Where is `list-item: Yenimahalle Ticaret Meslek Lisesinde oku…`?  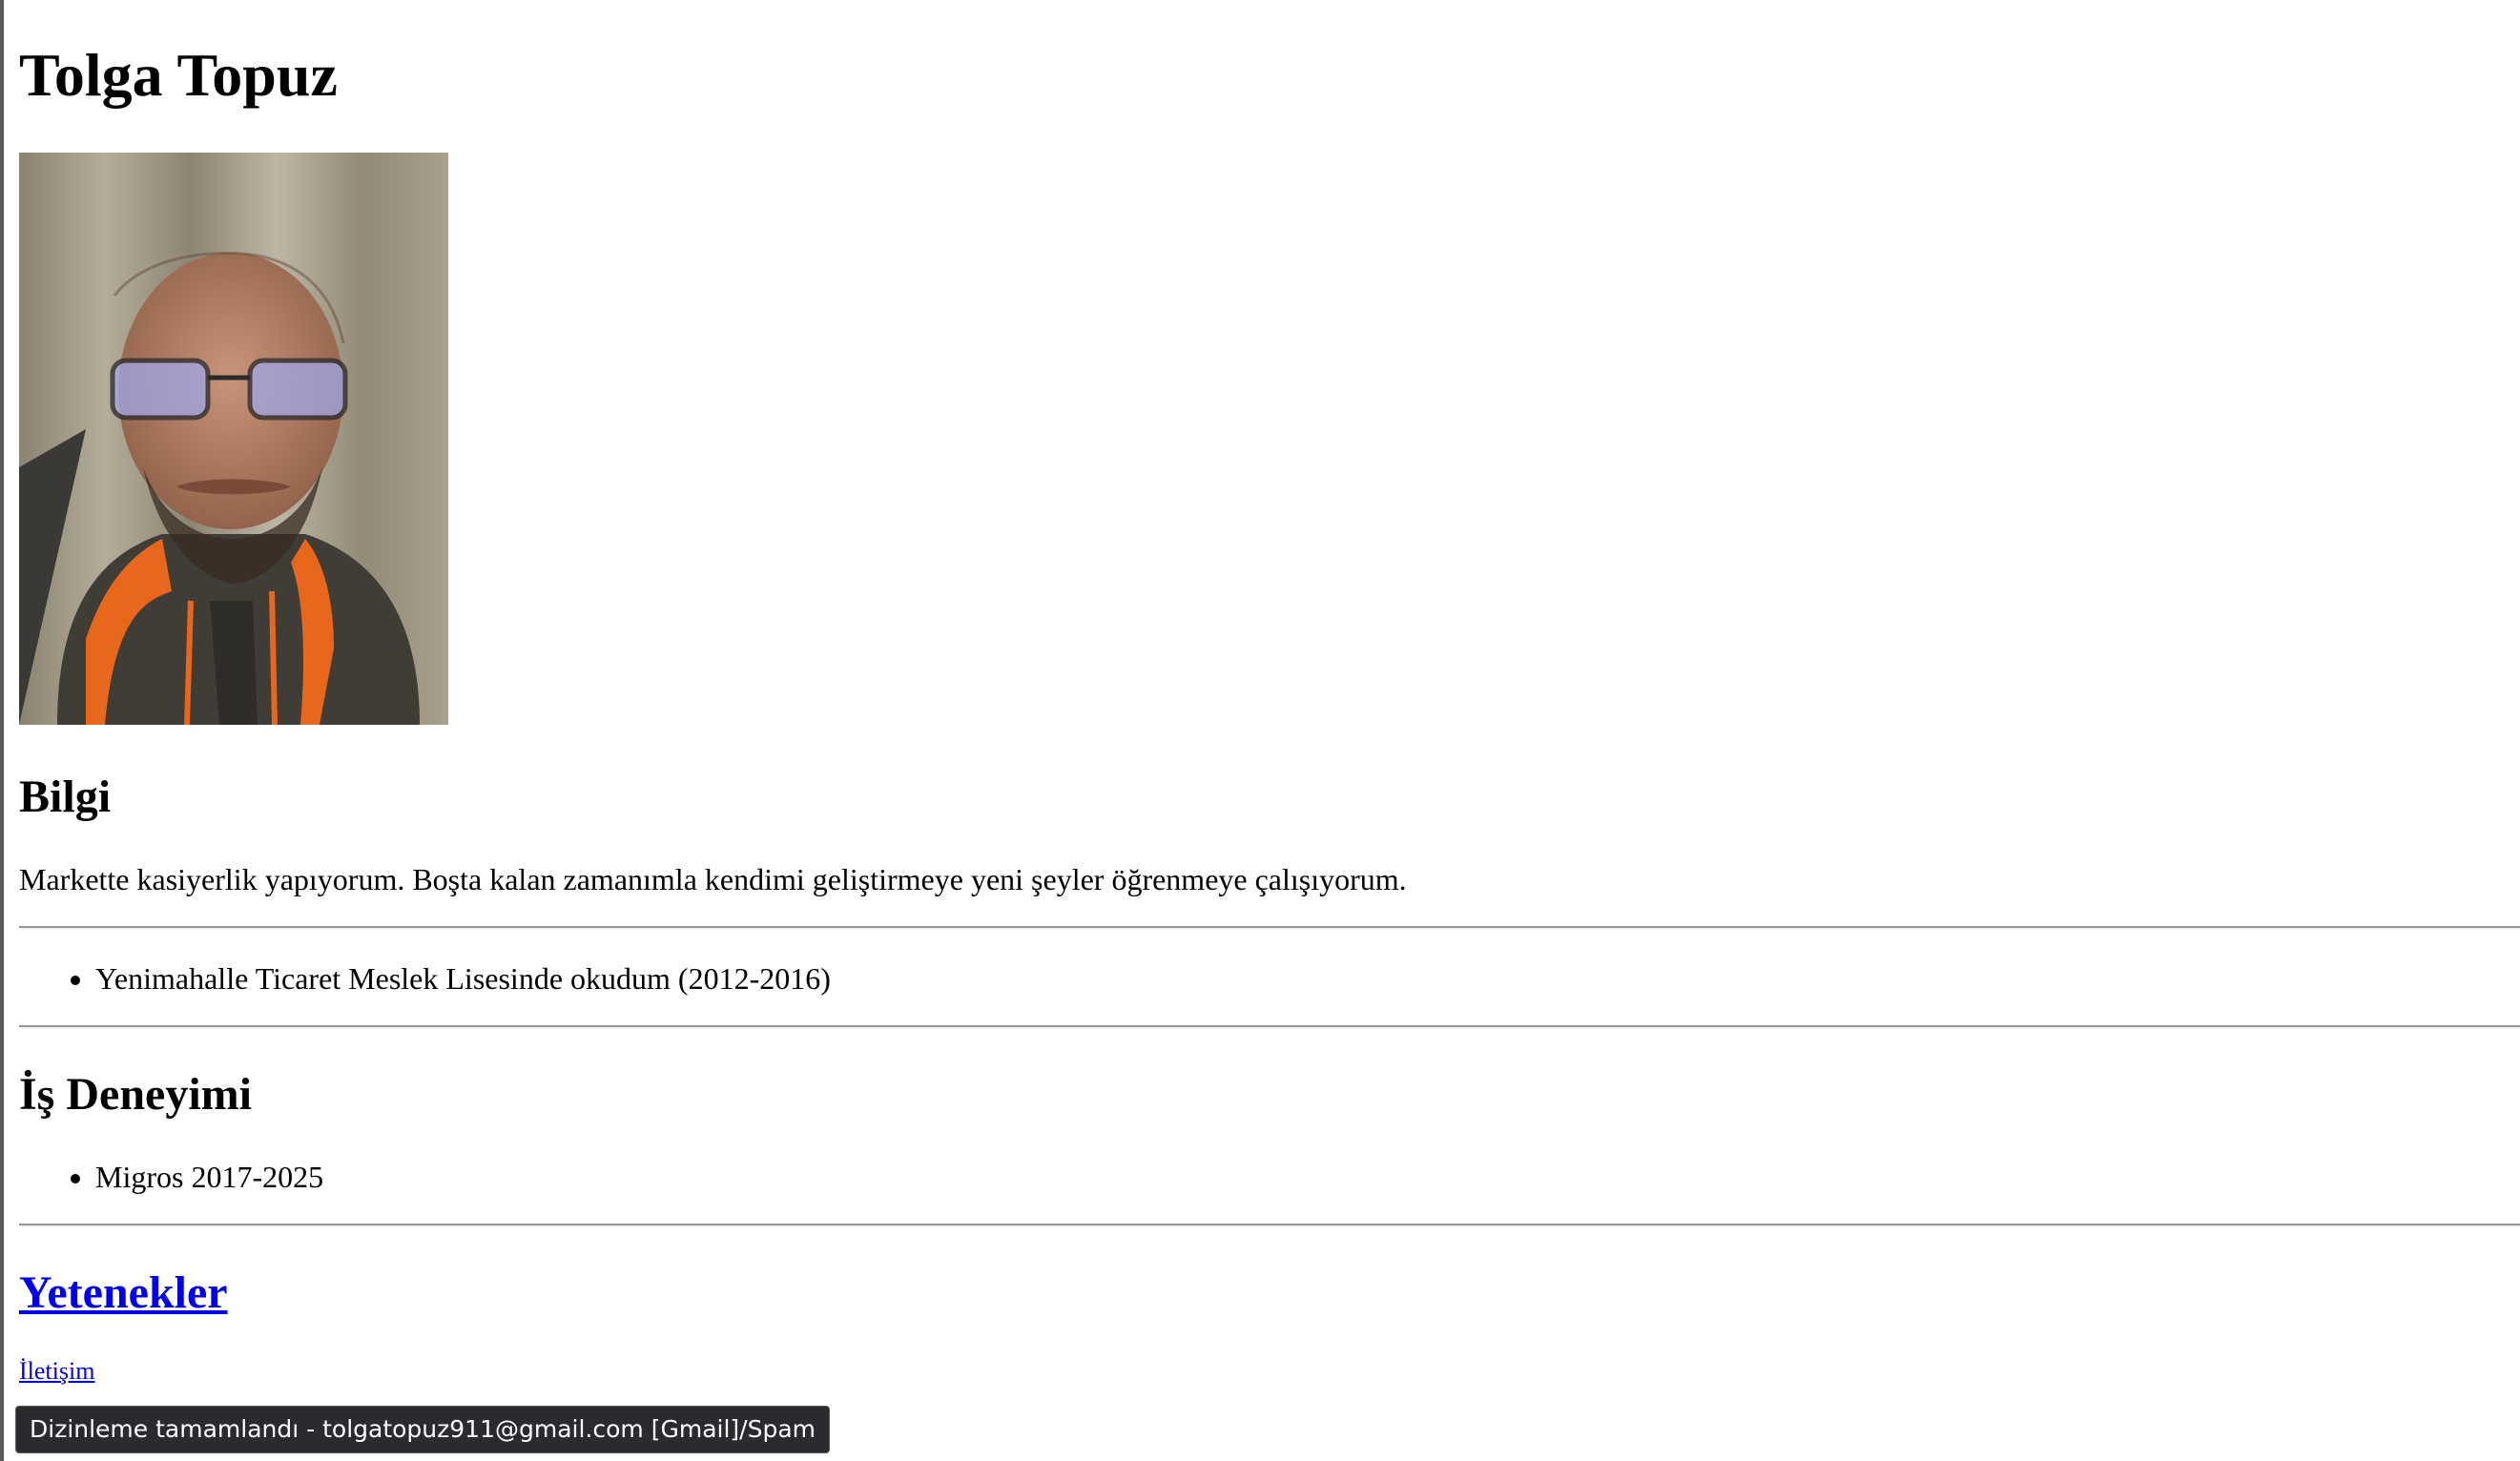
list-item: Yenimahalle Ticaret Meslek Lisesinde oku… is located at coordinates (425, 978).